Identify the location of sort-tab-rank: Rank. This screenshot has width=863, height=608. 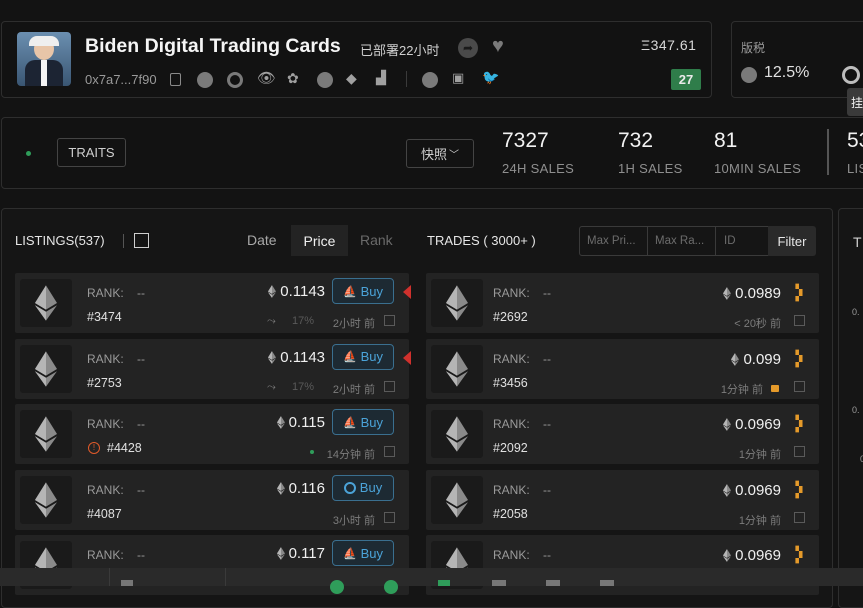
(376, 240).